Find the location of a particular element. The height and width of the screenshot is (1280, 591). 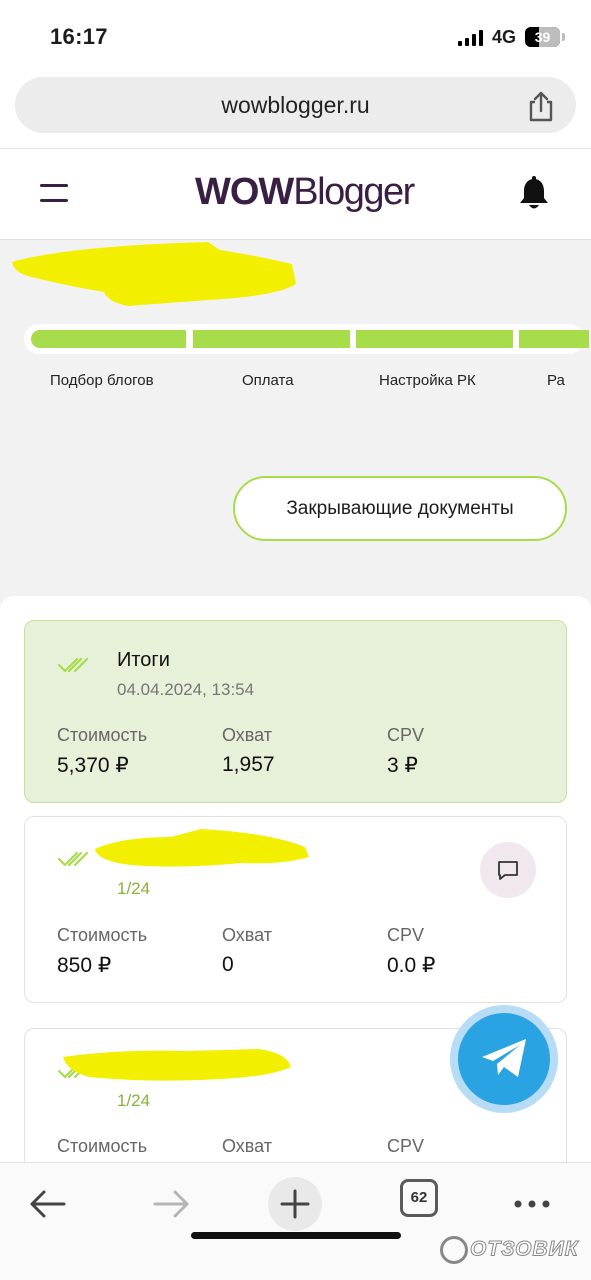

metric-value-cost: 5,370 ₽ is located at coordinates (93, 765).